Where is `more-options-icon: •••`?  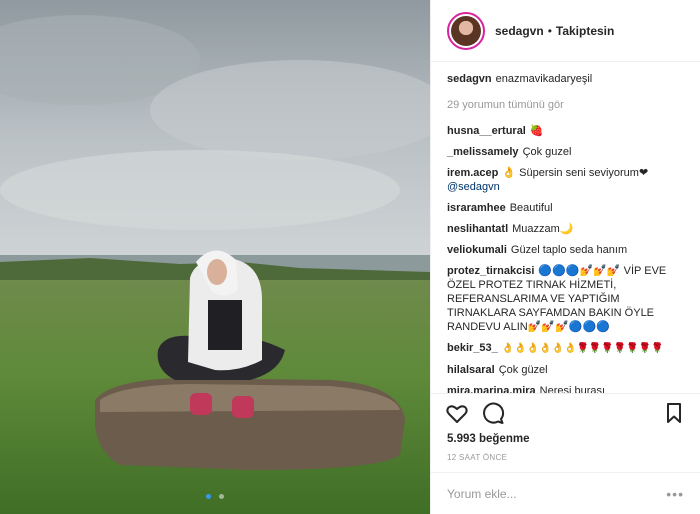 more-options-icon: ••• is located at coordinates (675, 494).